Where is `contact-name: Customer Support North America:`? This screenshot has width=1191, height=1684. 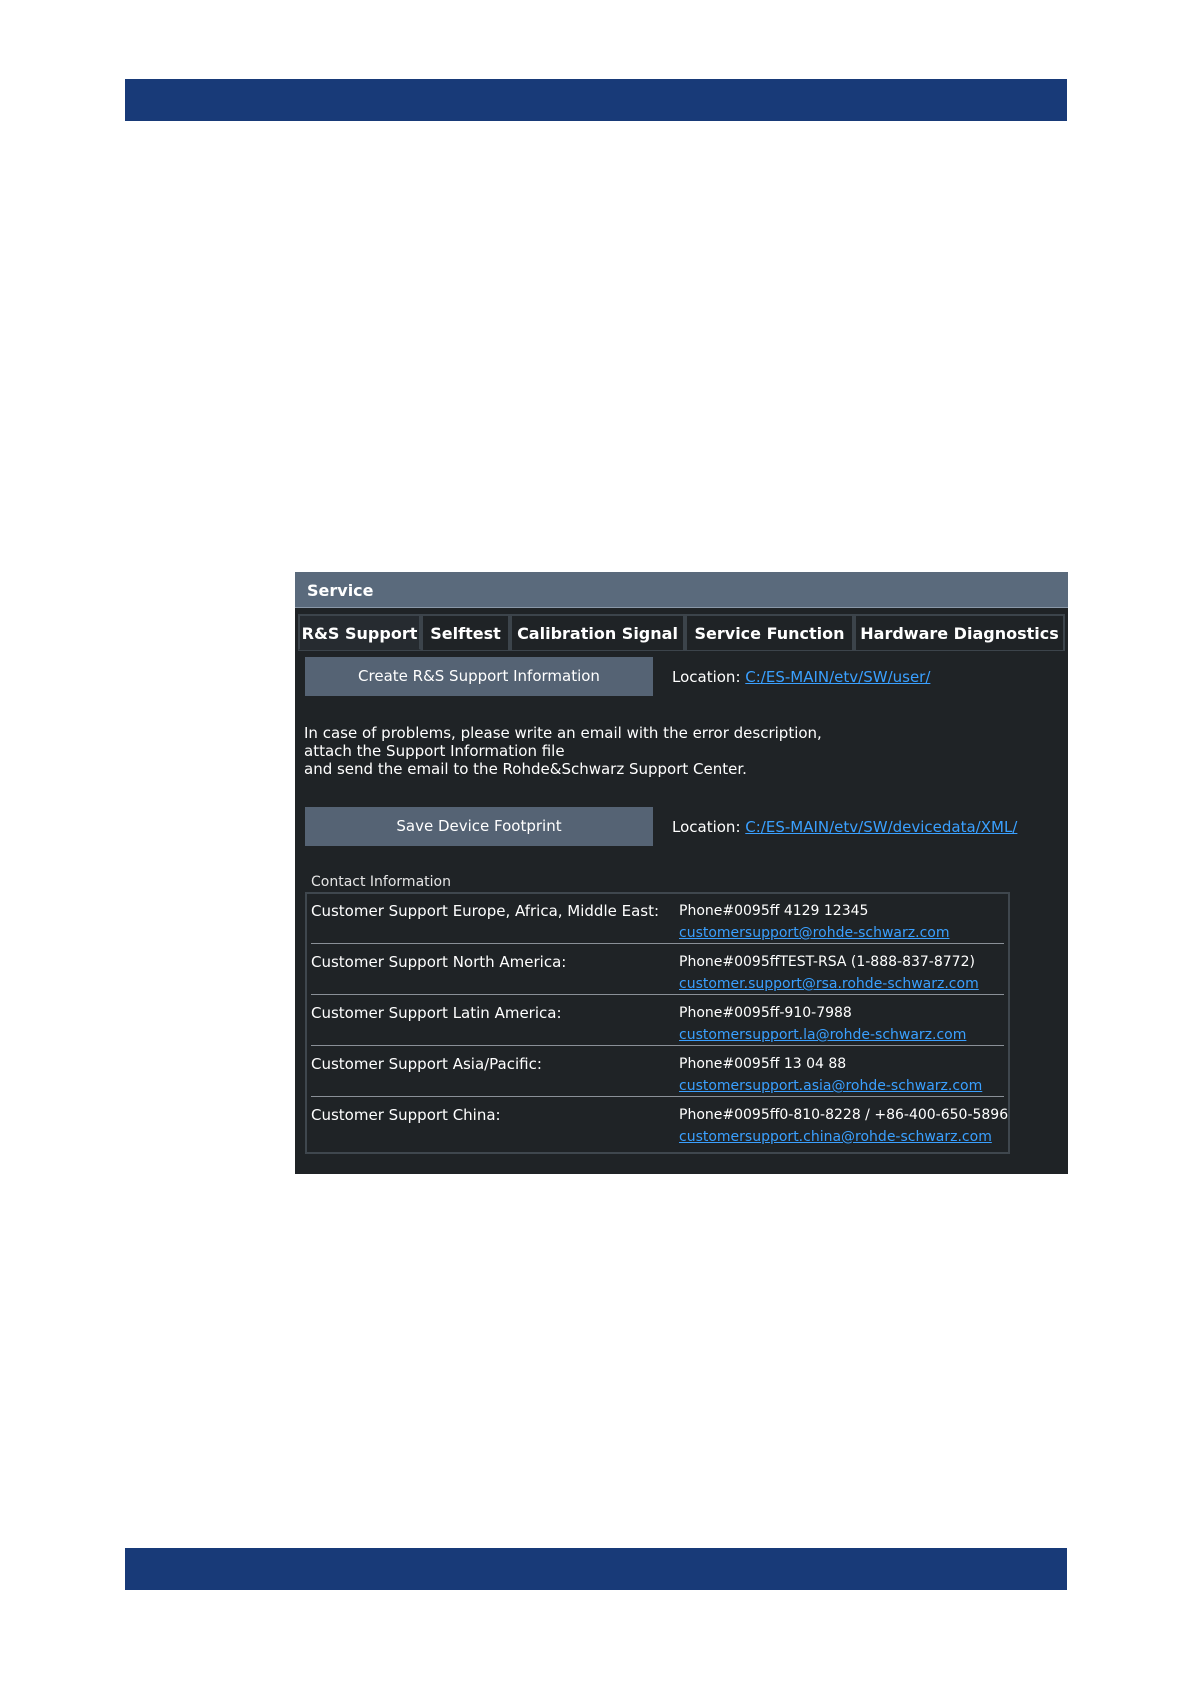
contact-name: Customer Support North America: is located at coordinates (439, 962).